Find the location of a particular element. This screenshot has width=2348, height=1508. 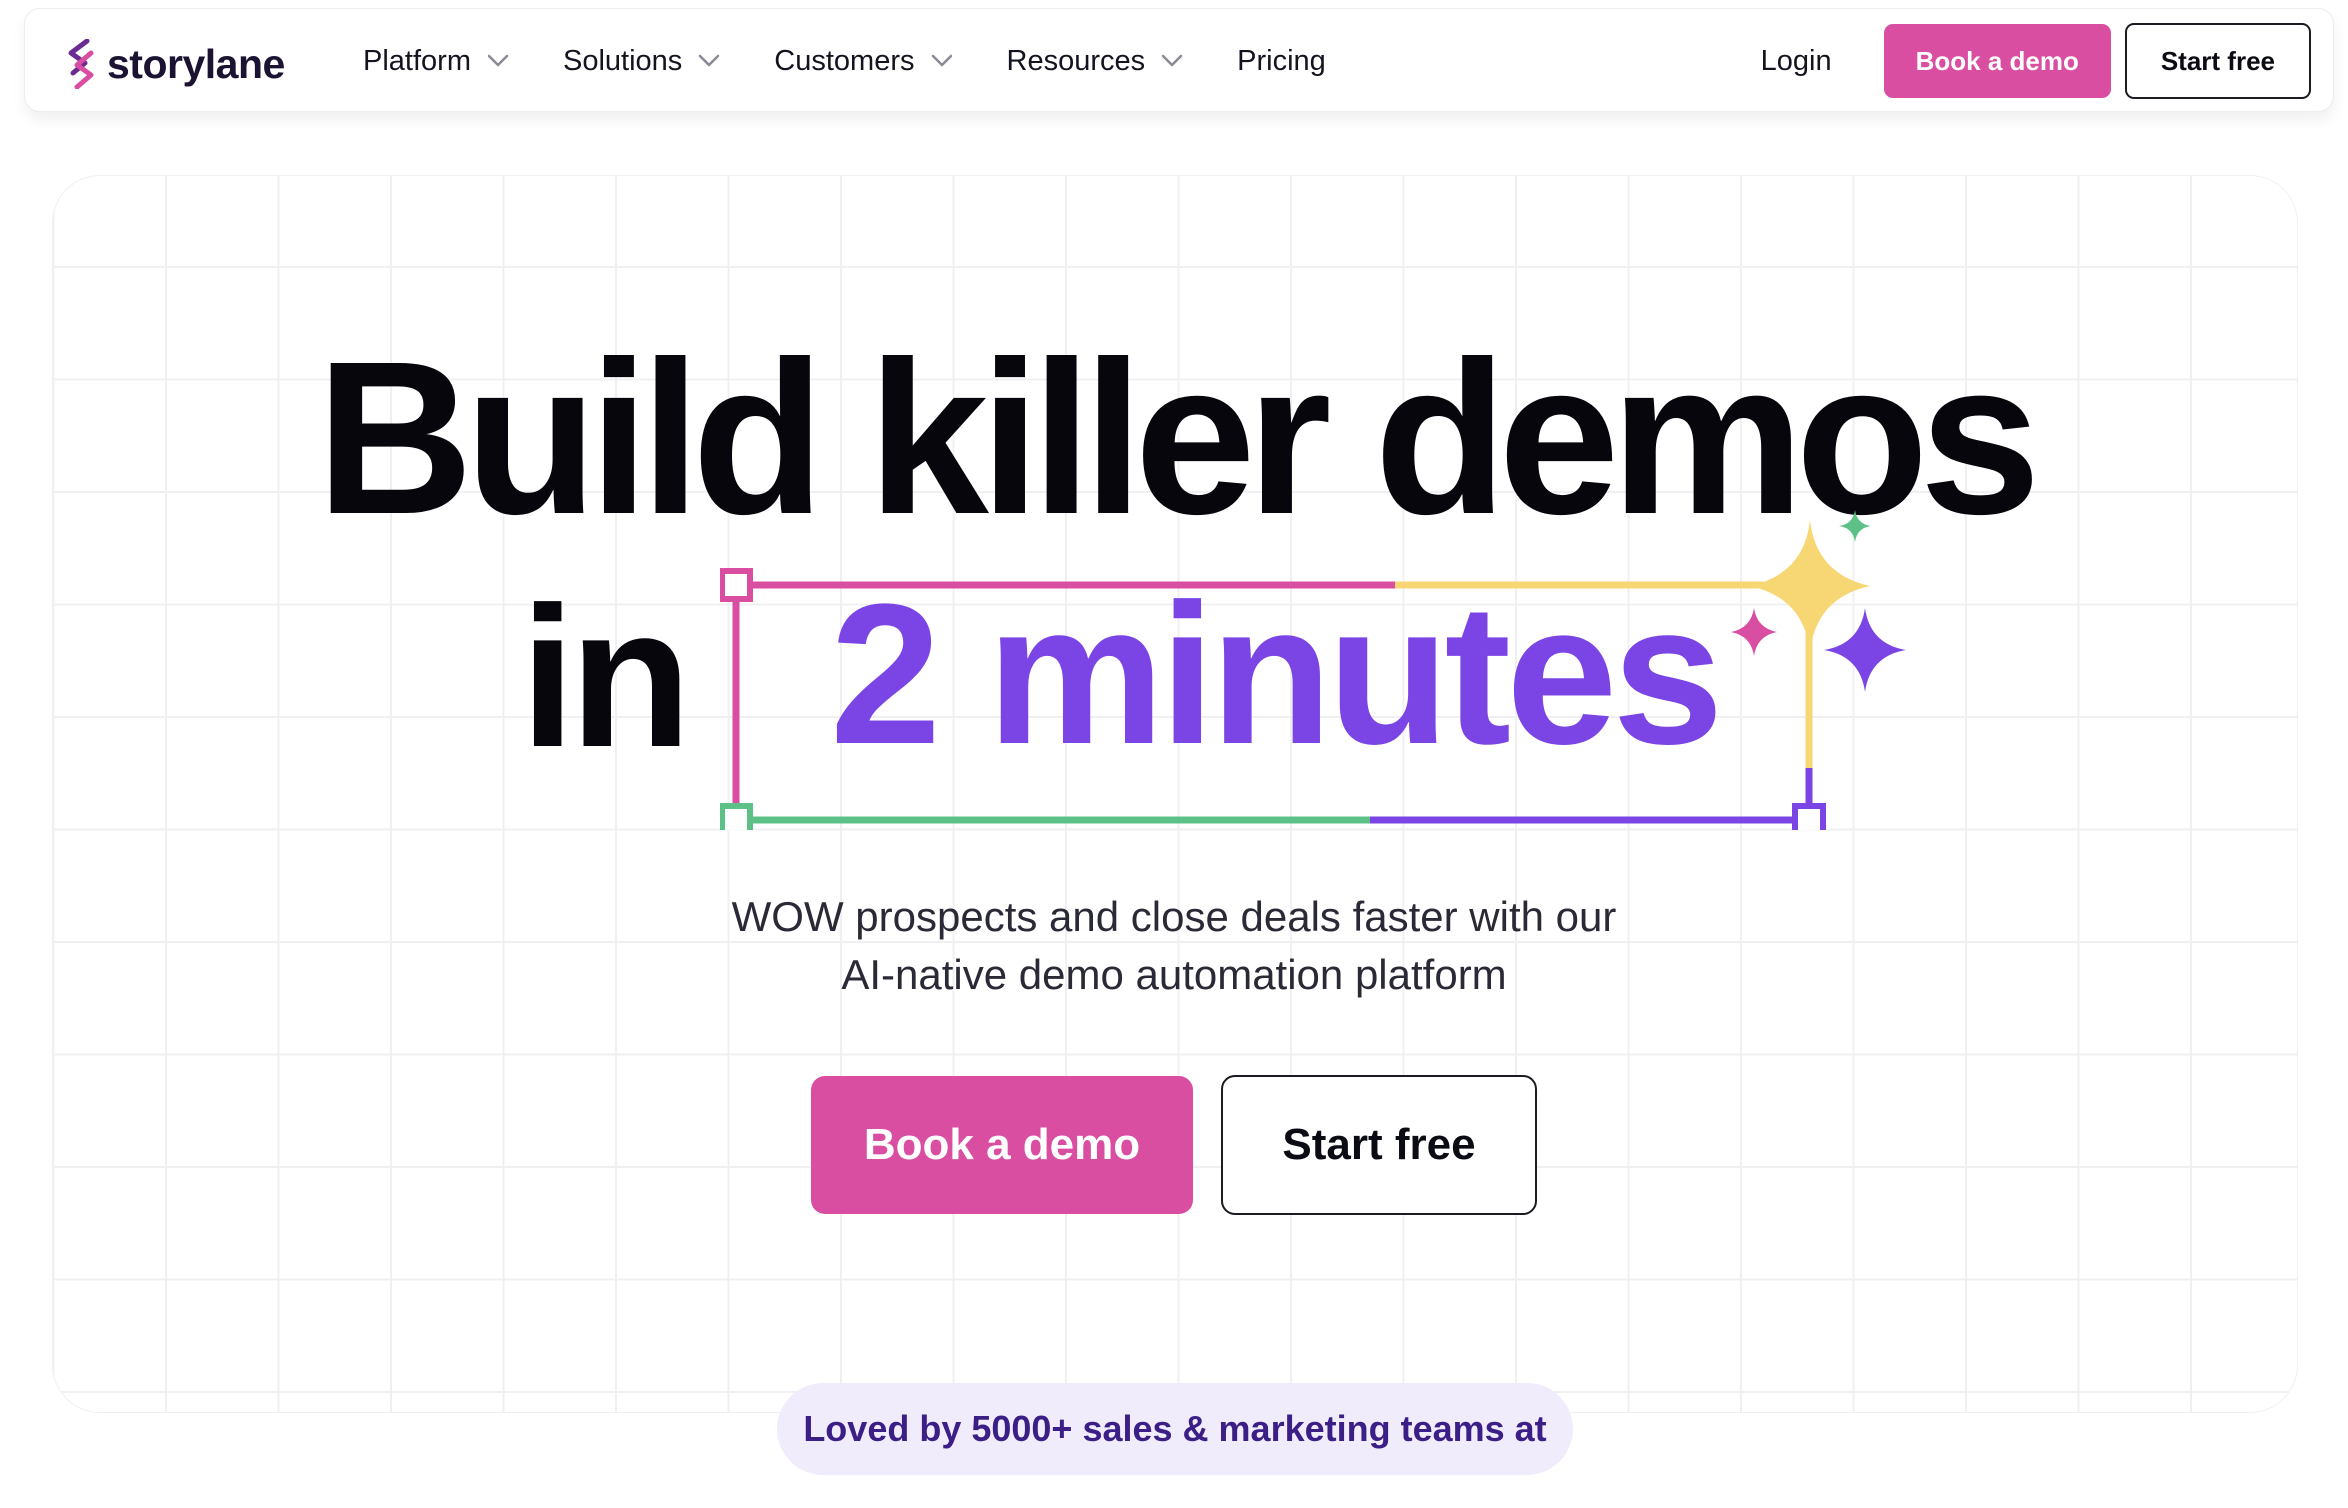

hero-cta-row: Book a demo Start free is located at coordinates (1174, 1145).